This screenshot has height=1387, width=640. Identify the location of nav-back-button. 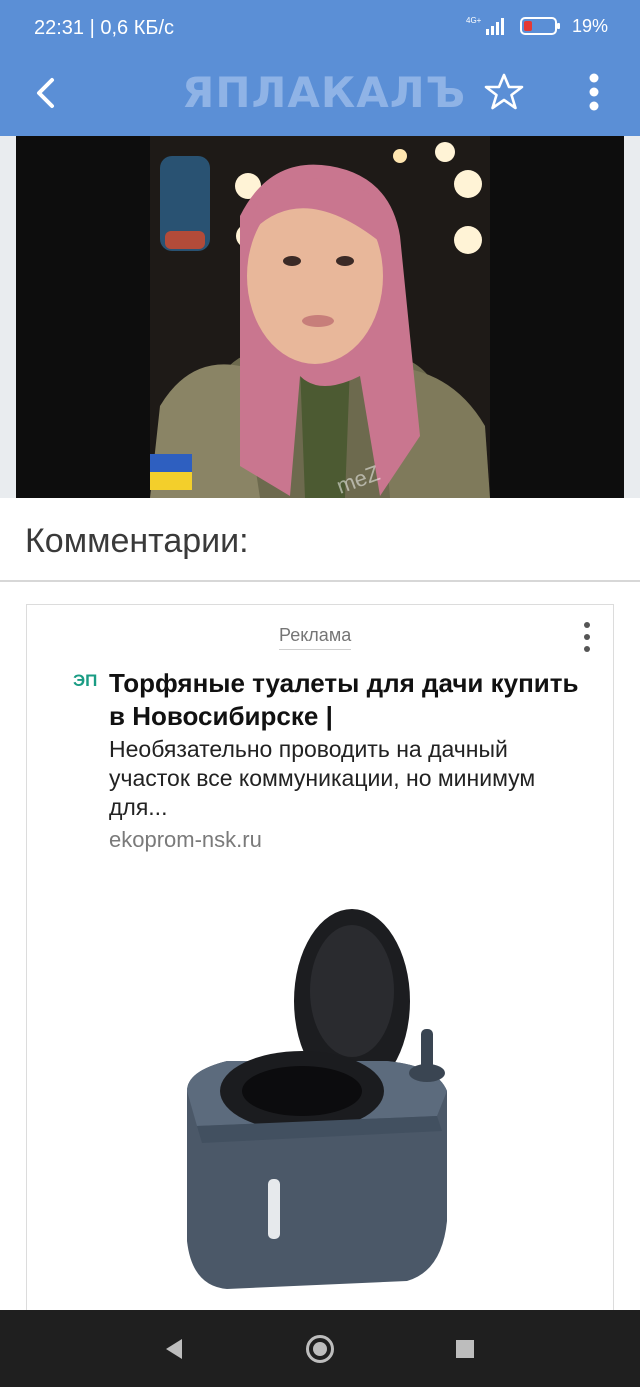
(174, 1351).